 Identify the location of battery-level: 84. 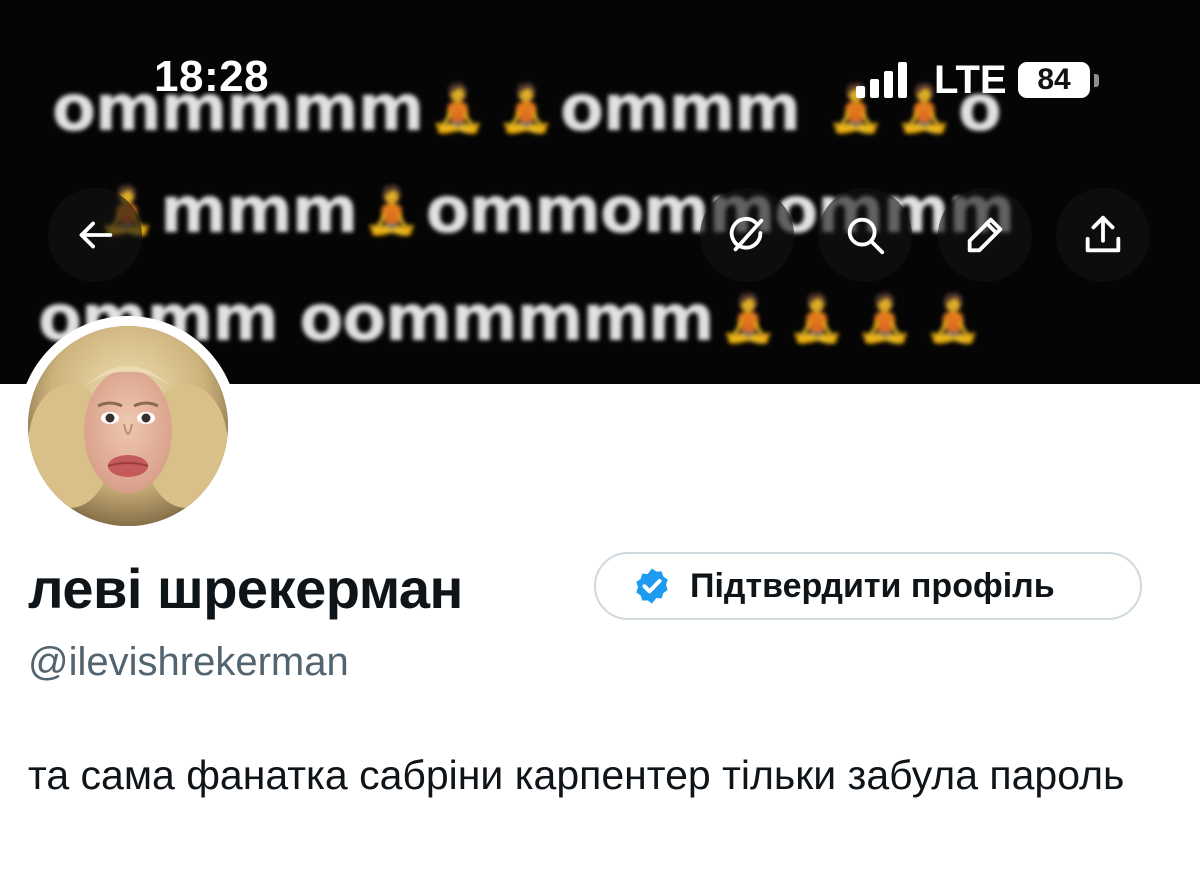
(1054, 79).